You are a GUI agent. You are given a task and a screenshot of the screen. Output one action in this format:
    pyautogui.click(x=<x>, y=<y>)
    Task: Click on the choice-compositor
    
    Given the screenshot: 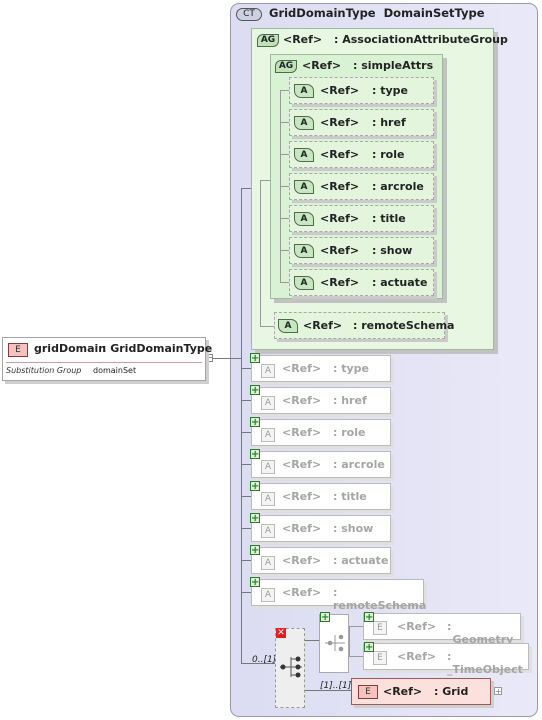 What is the action you would take?
    pyautogui.click(x=290, y=668)
    